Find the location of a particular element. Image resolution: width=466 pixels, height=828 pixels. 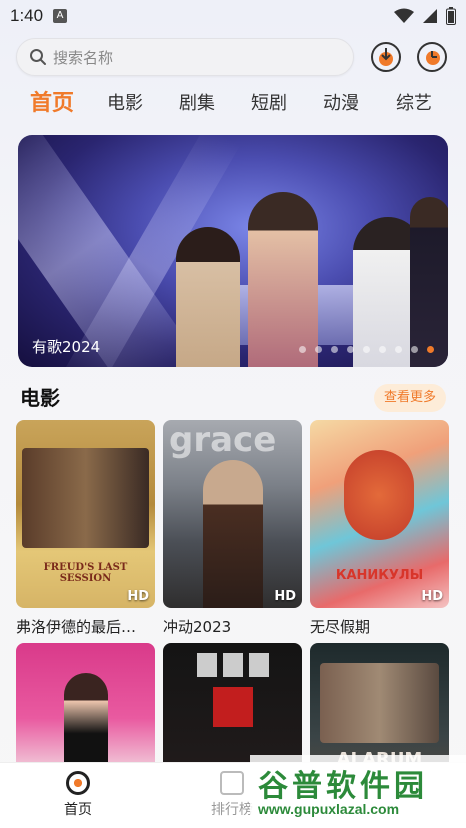

search-row: 搜索名称 is located at coordinates (236, 57).